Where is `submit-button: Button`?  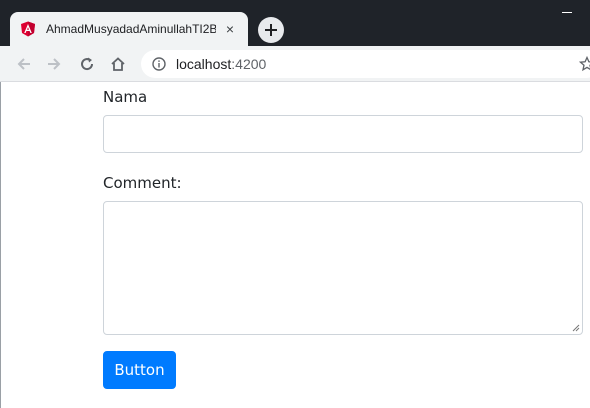 submit-button: Button is located at coordinates (139, 370).